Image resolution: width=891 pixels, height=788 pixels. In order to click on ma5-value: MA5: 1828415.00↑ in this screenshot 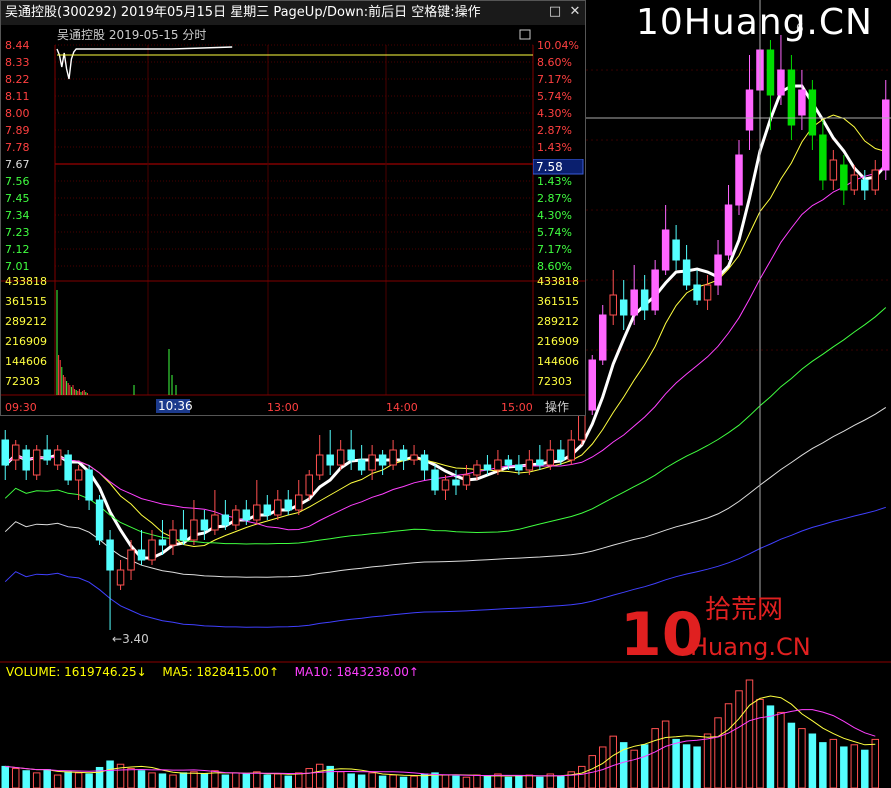, I will do `click(220, 672)`.